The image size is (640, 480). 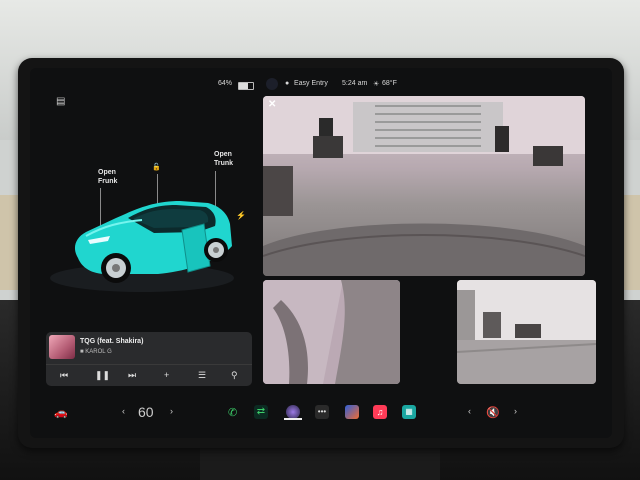 I want to click on left-repeater-camera-view, so click(x=331, y=332).